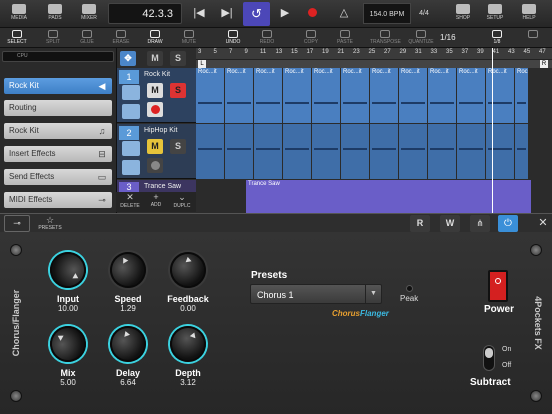 The image size is (552, 414). I want to click on paste-button: PASTE, so click(345, 38).